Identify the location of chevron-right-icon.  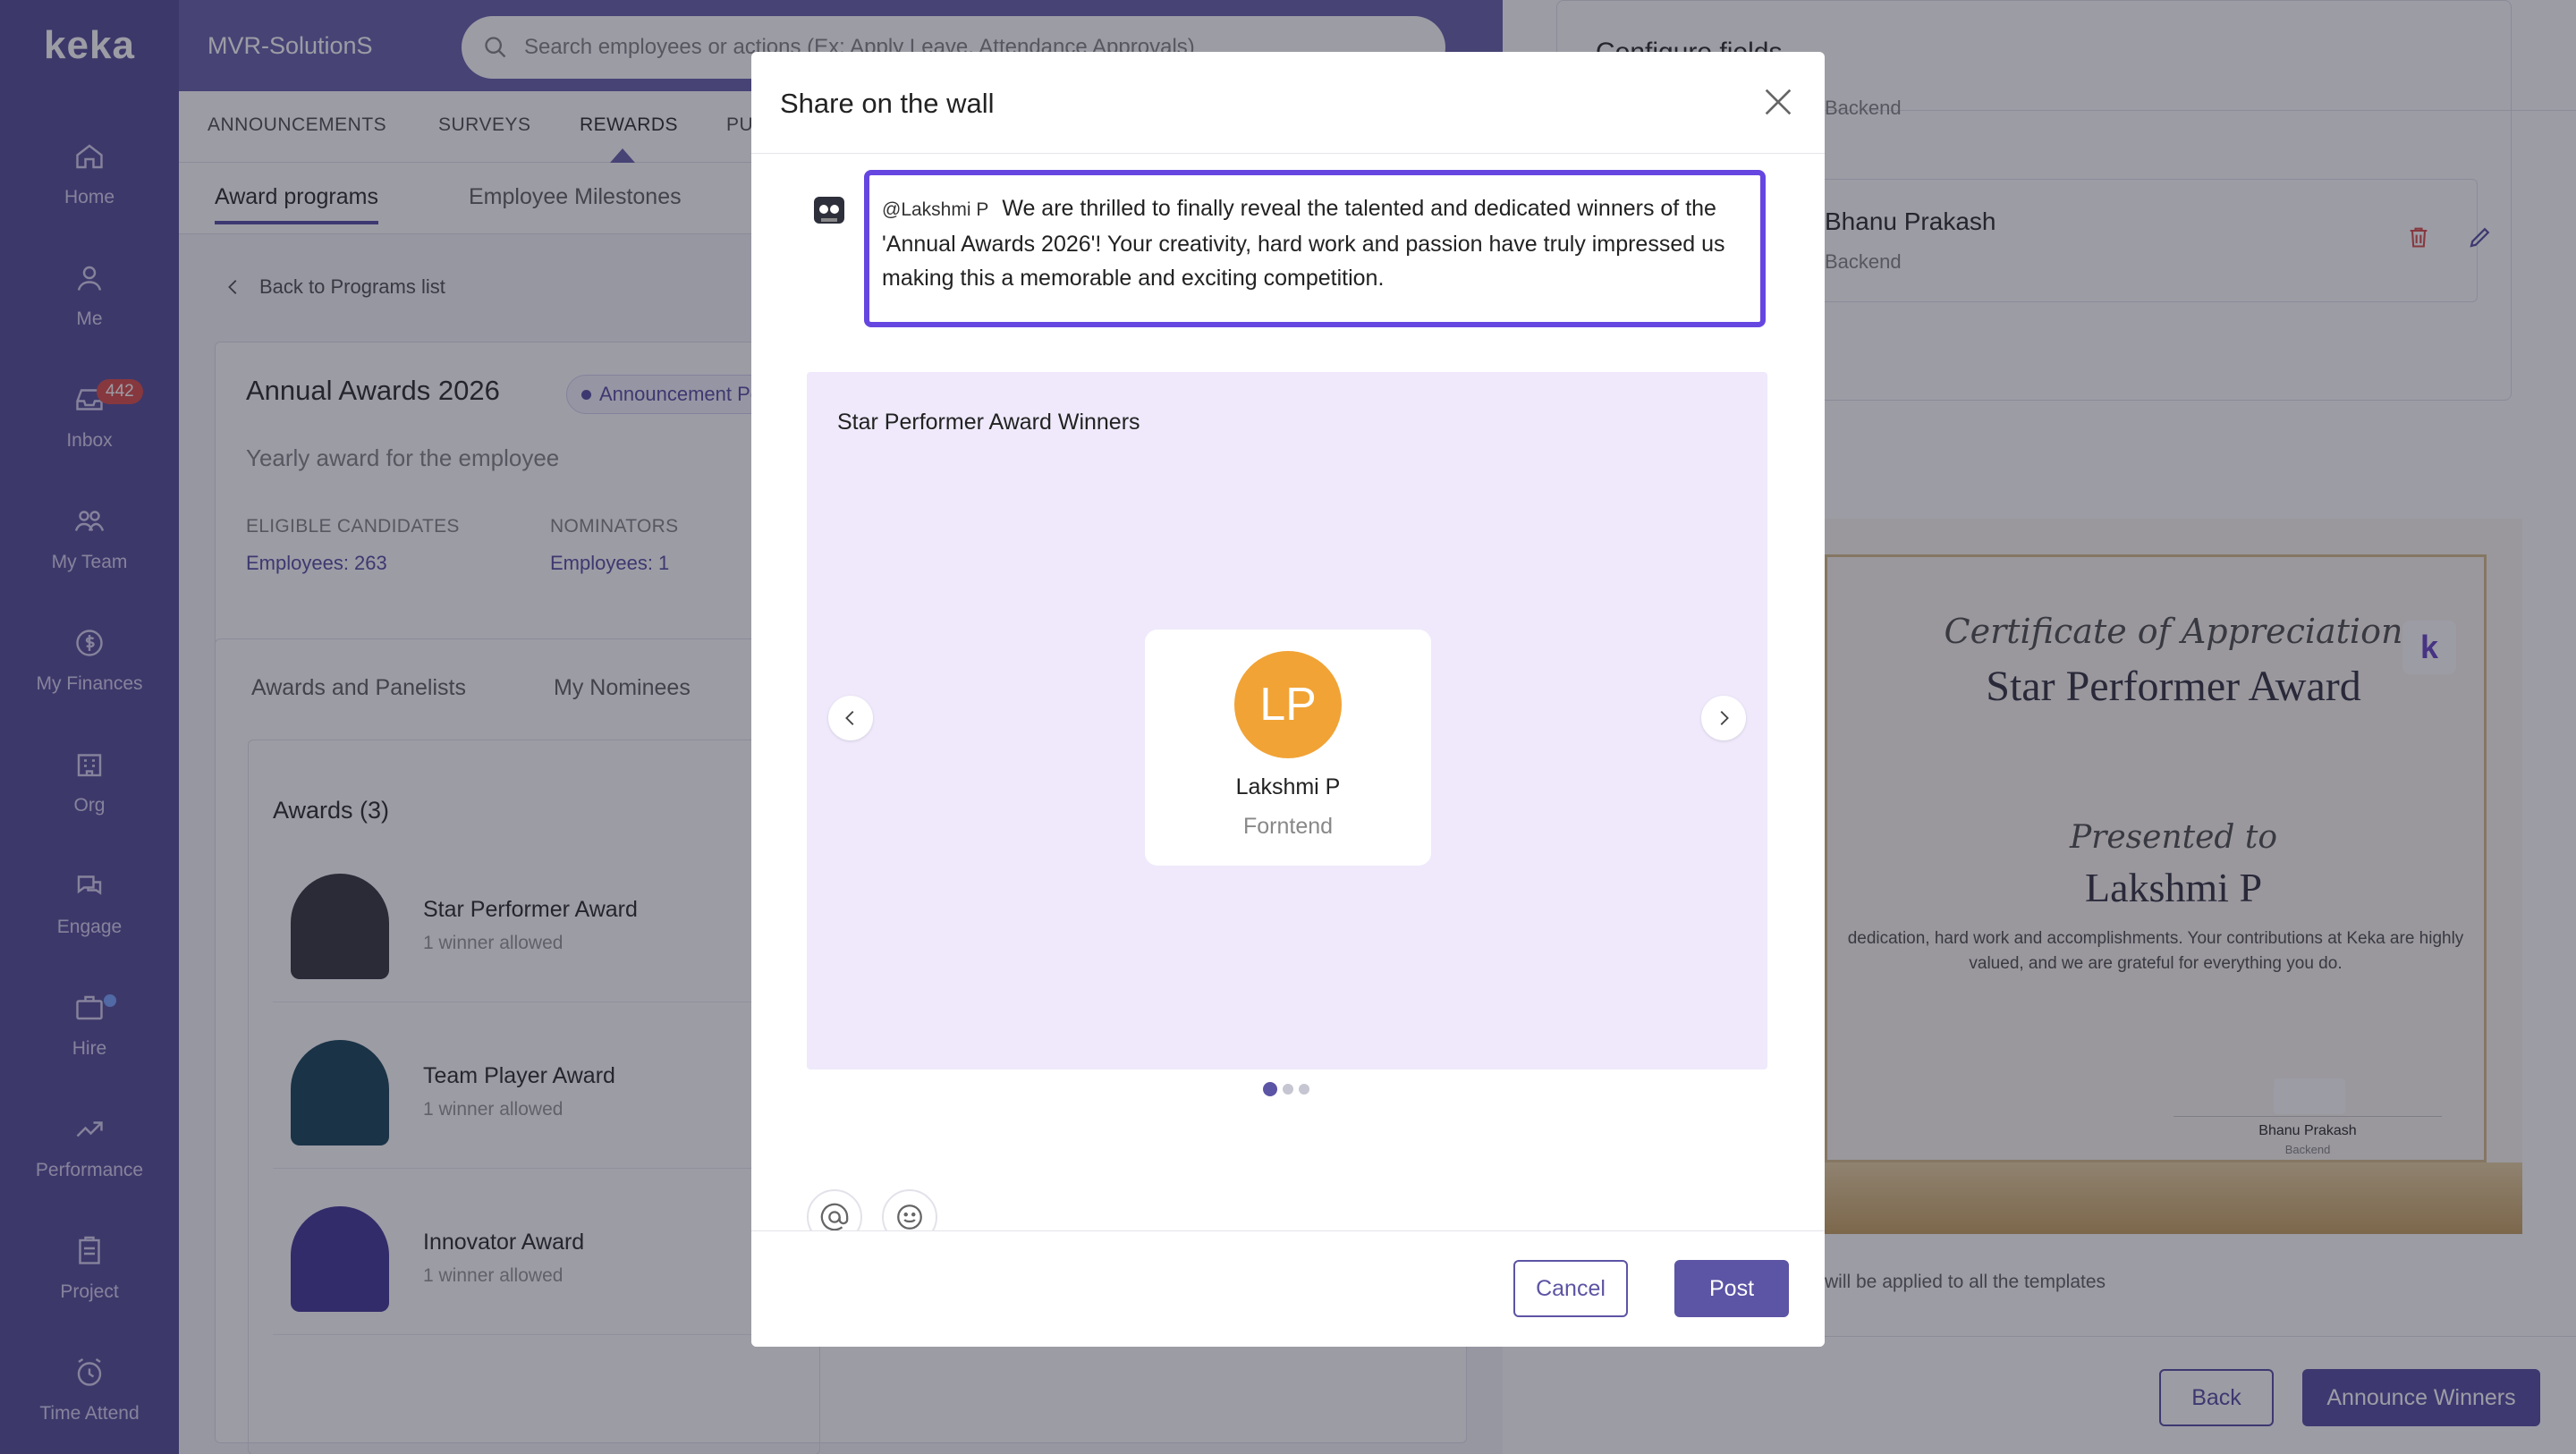
(1724, 718).